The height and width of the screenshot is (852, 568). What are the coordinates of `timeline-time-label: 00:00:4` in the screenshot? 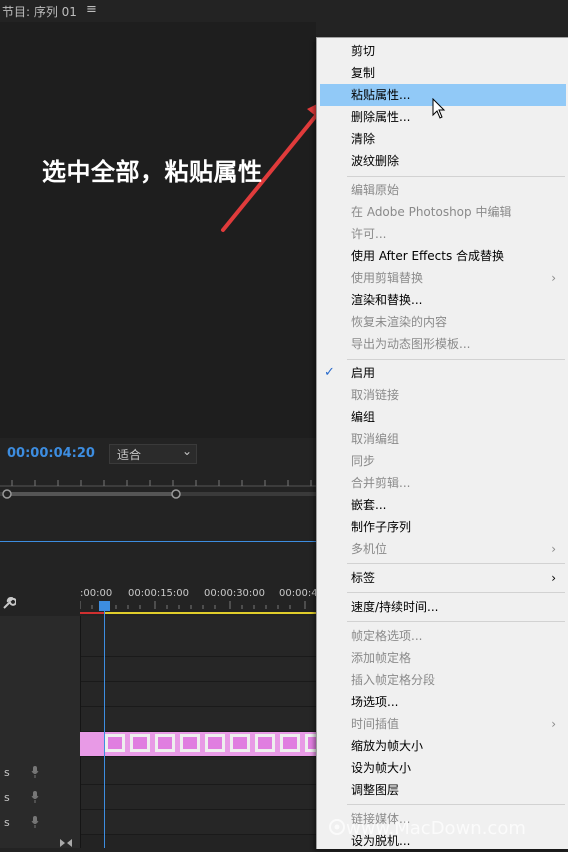 It's located at (298, 593).